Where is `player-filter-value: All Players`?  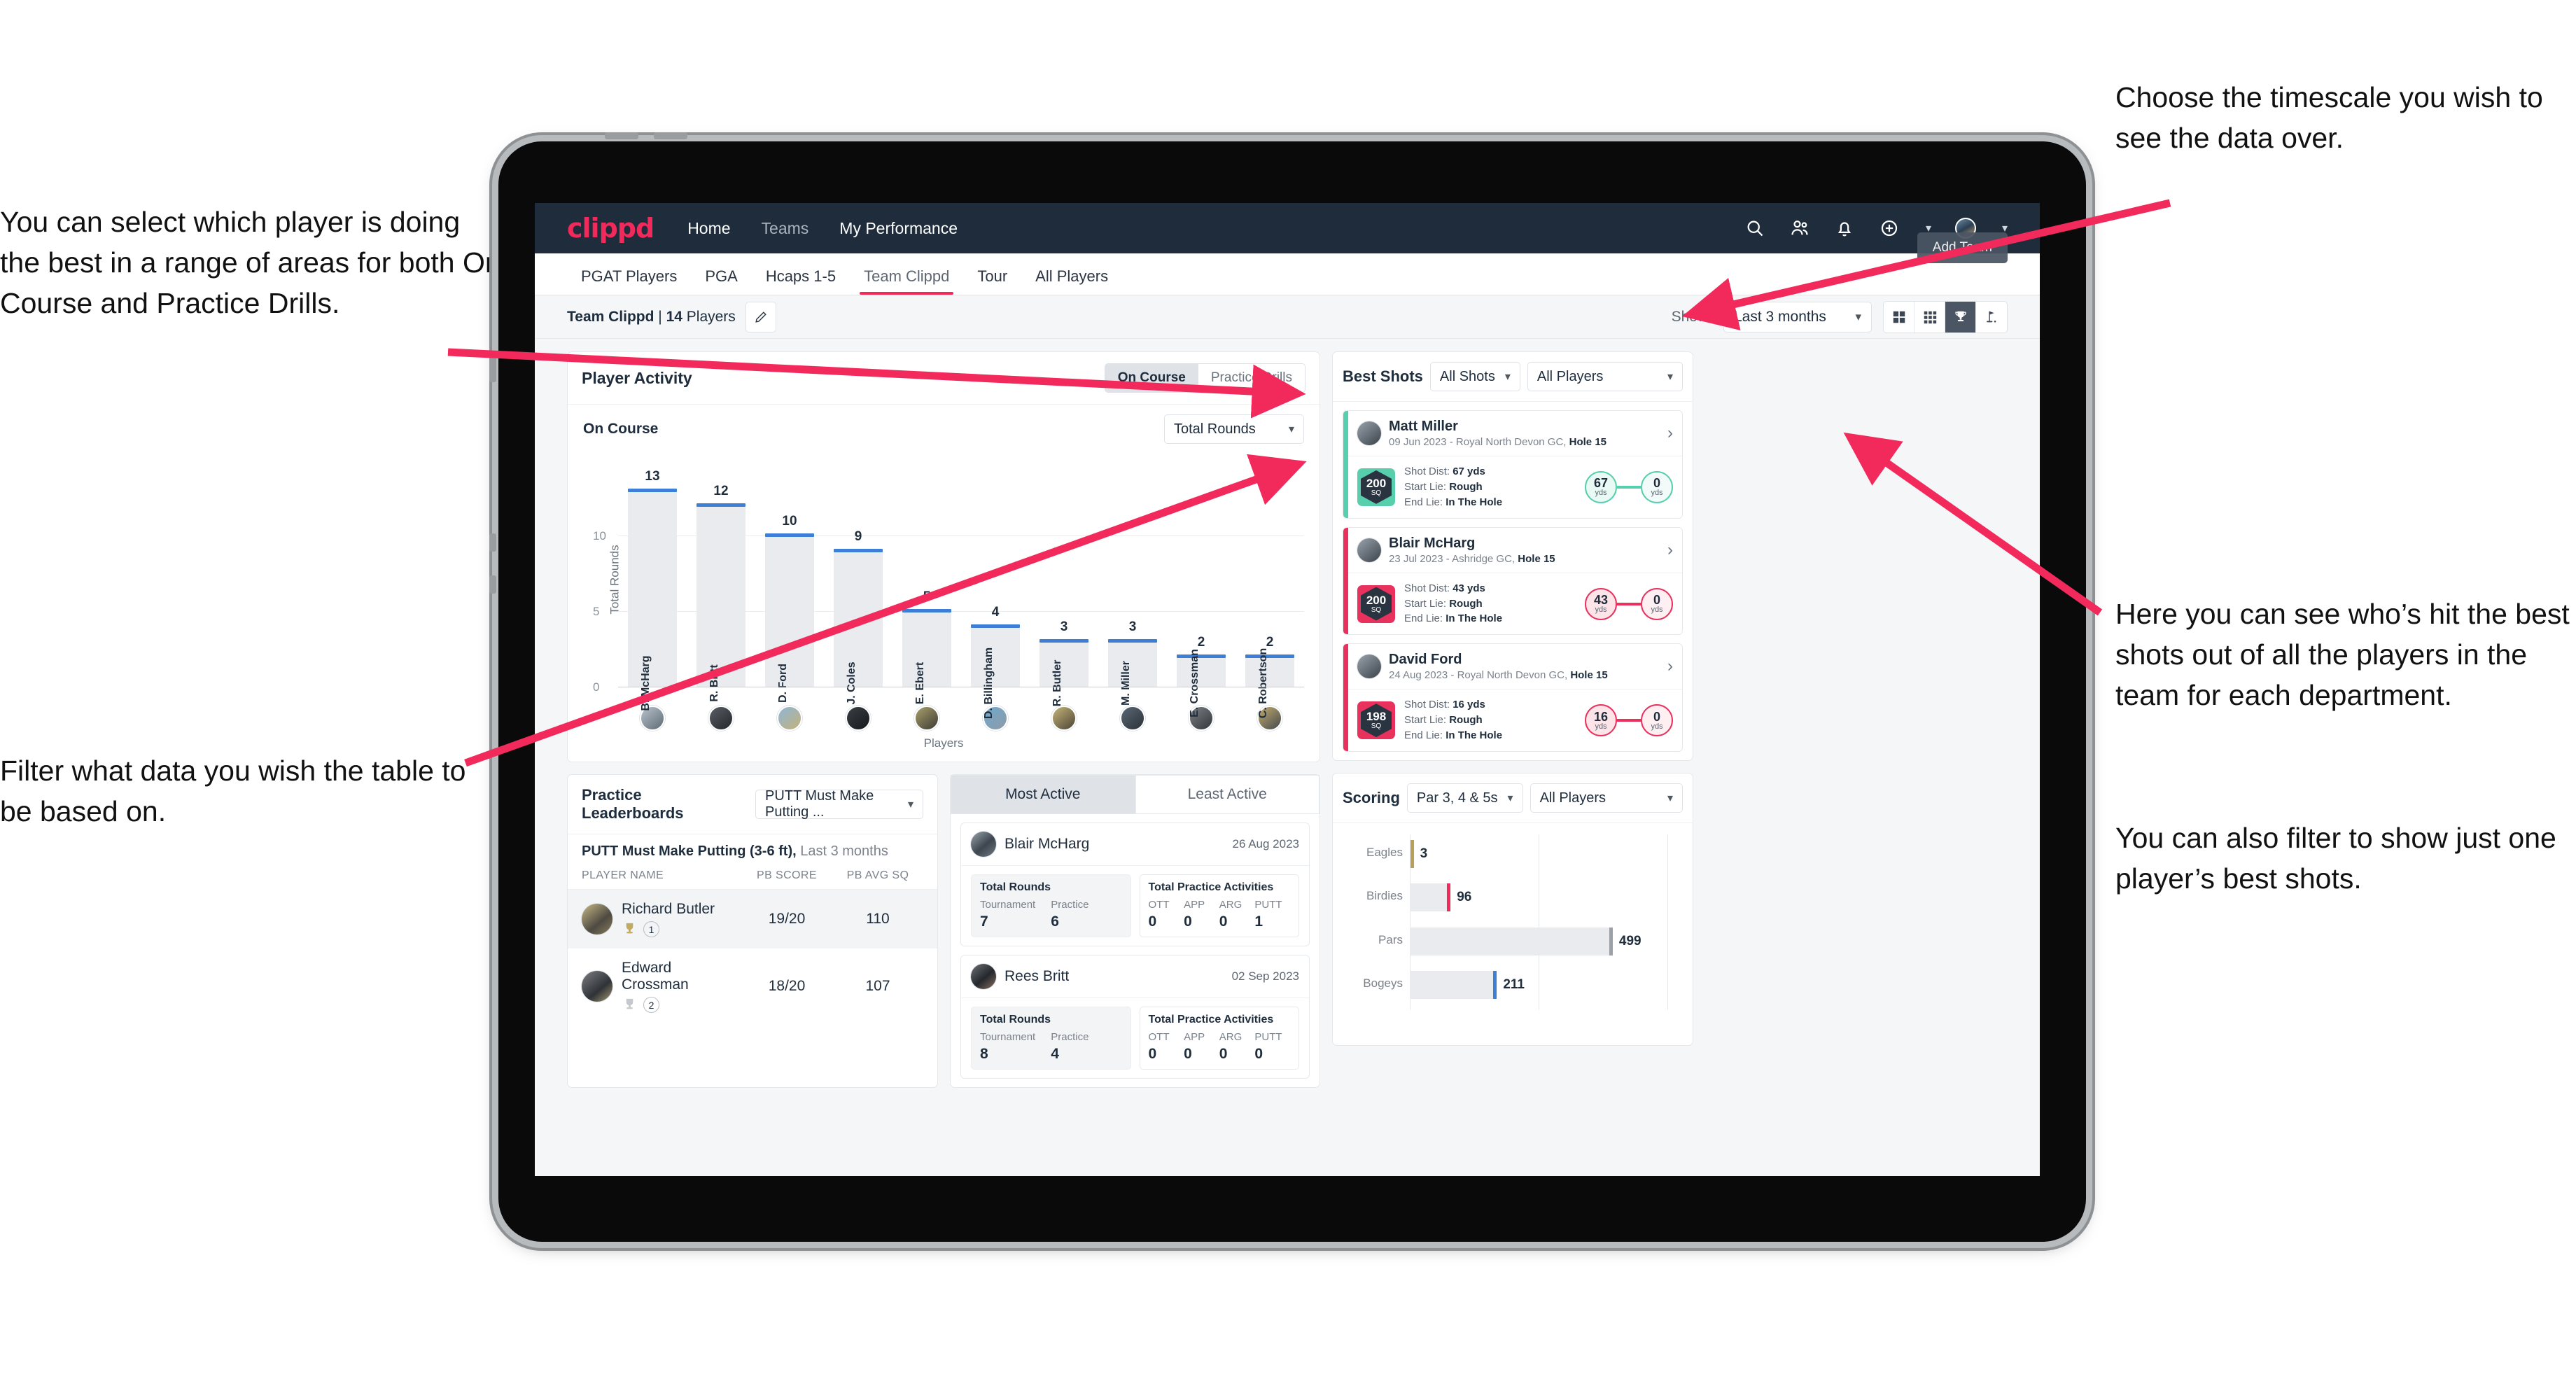 player-filter-value: All Players is located at coordinates (1570, 376).